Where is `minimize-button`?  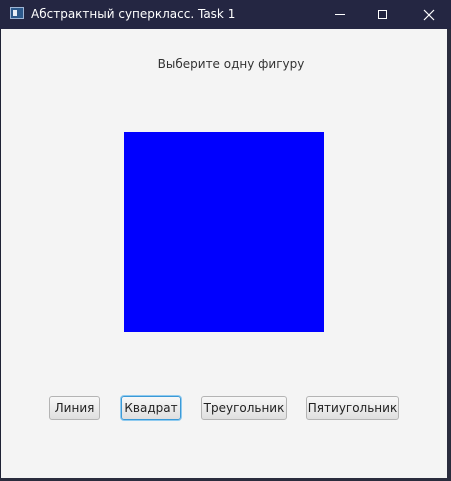
minimize-button is located at coordinates (340, 14).